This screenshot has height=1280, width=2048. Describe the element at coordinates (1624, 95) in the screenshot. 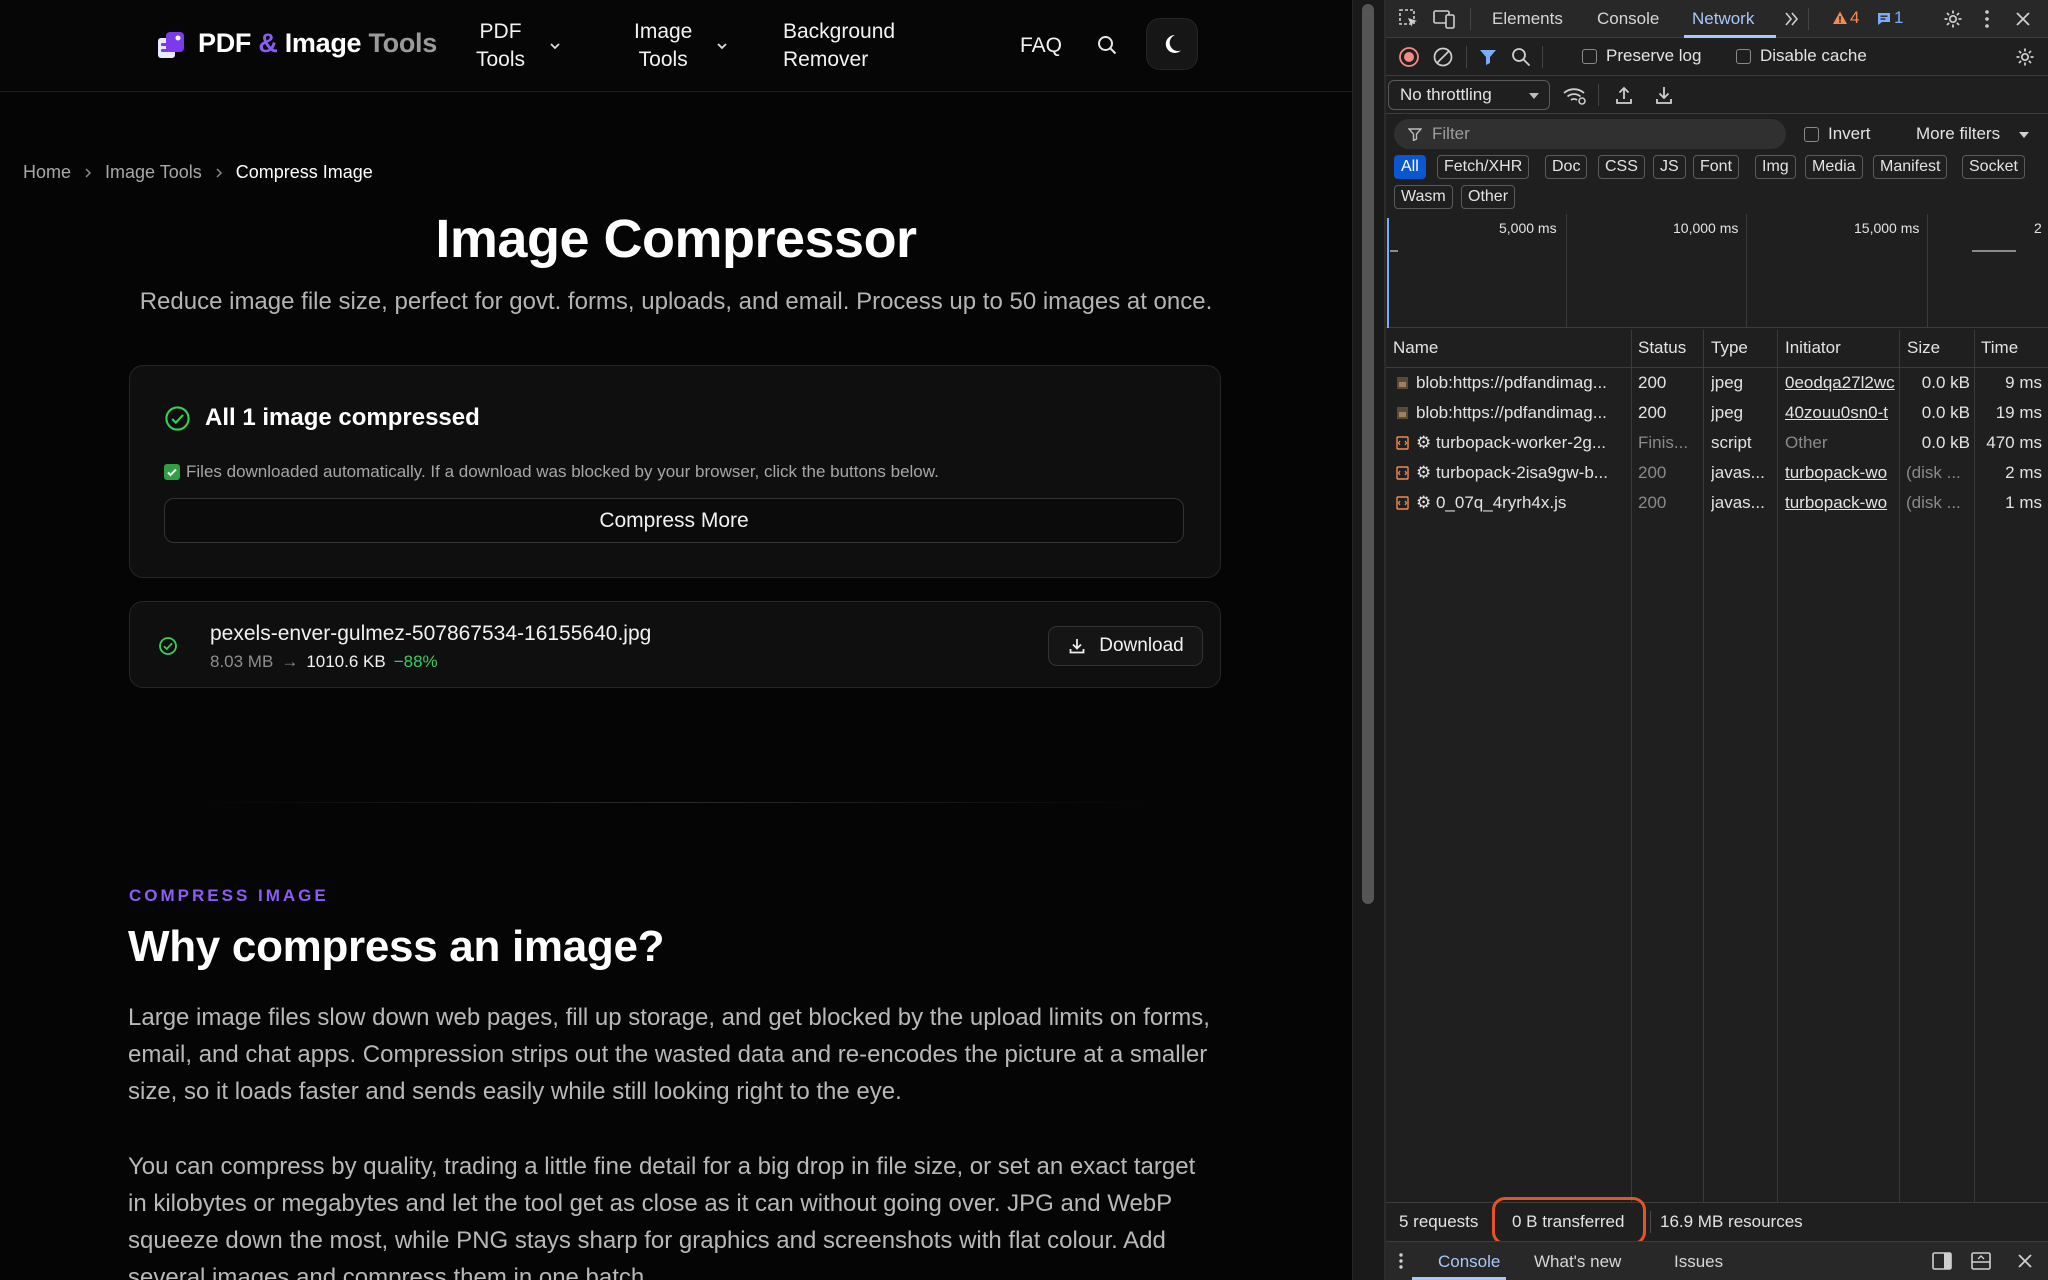

I see `import-har-upload-icon` at that location.